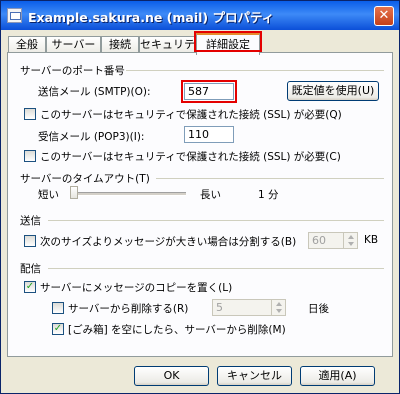 The width and height of the screenshot is (400, 394). I want to click on use-defaults-button: 既定値を使用(U), so click(333, 91).